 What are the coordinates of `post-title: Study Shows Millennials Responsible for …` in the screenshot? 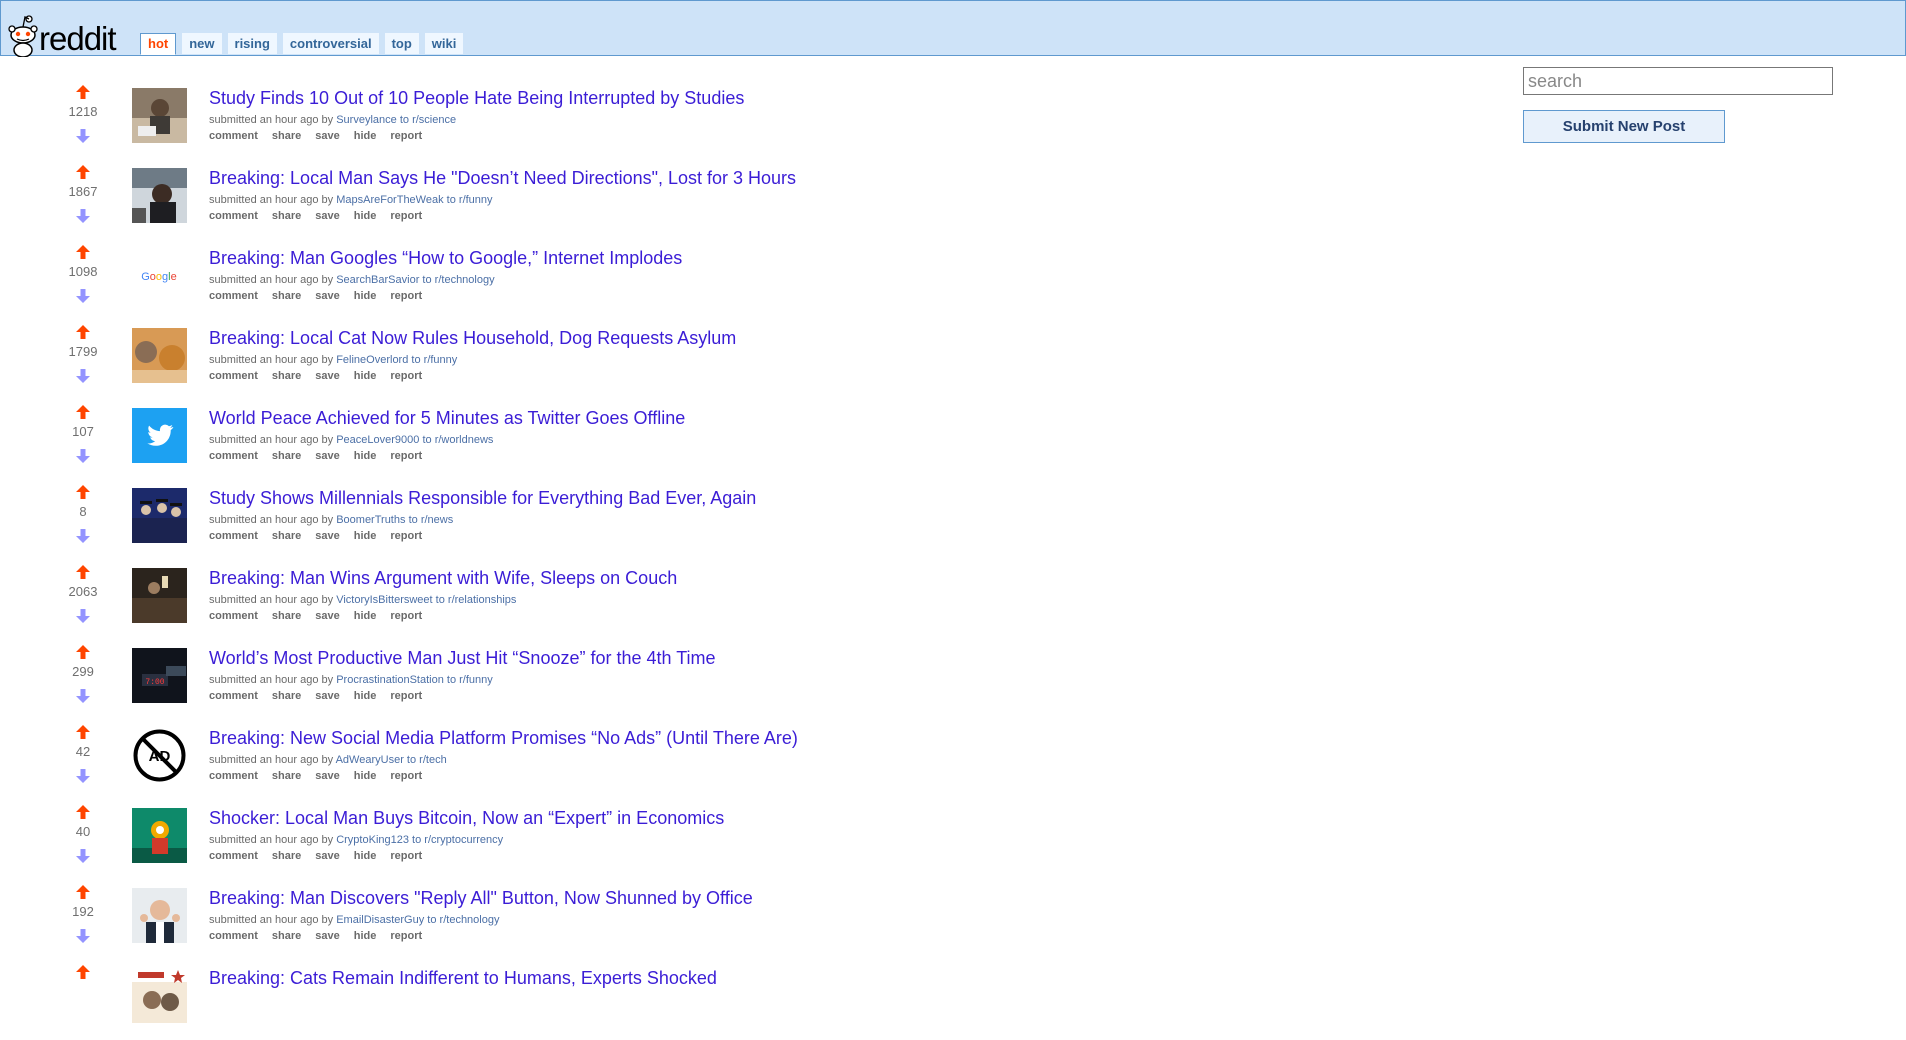 It's located at (482, 498).